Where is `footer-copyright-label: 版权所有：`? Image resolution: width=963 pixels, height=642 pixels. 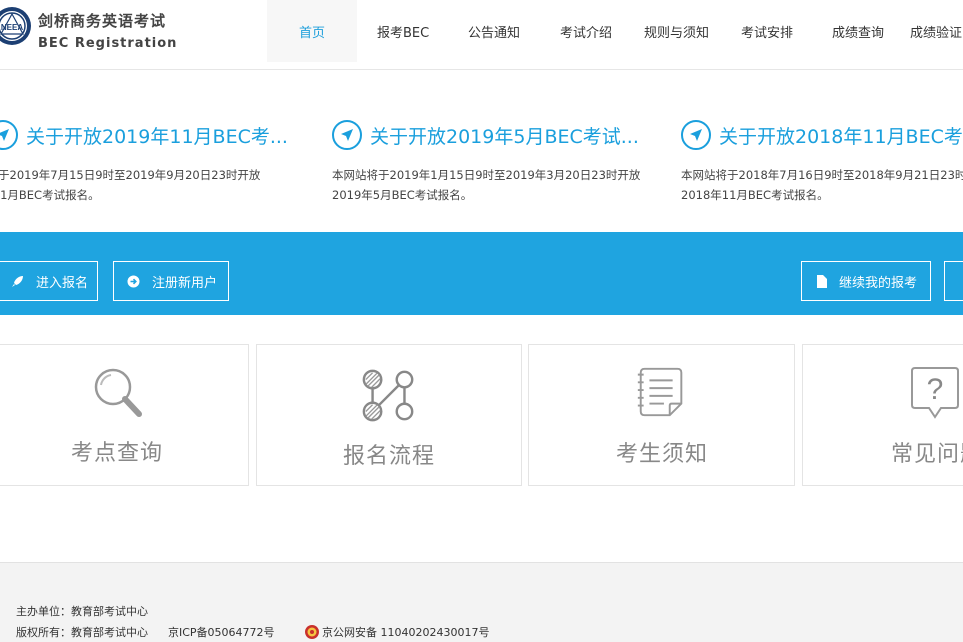 footer-copyright-label: 版权所有： is located at coordinates (43, 632).